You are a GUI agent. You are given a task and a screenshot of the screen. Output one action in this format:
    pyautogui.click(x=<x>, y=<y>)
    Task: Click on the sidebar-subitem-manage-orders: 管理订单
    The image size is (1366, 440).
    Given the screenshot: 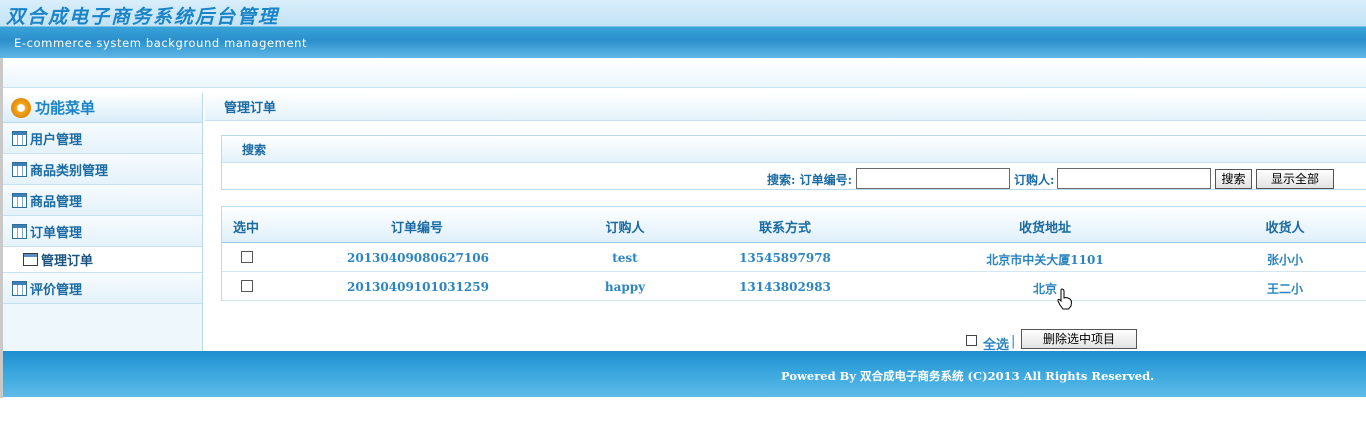 What is the action you would take?
    pyautogui.click(x=102, y=260)
    